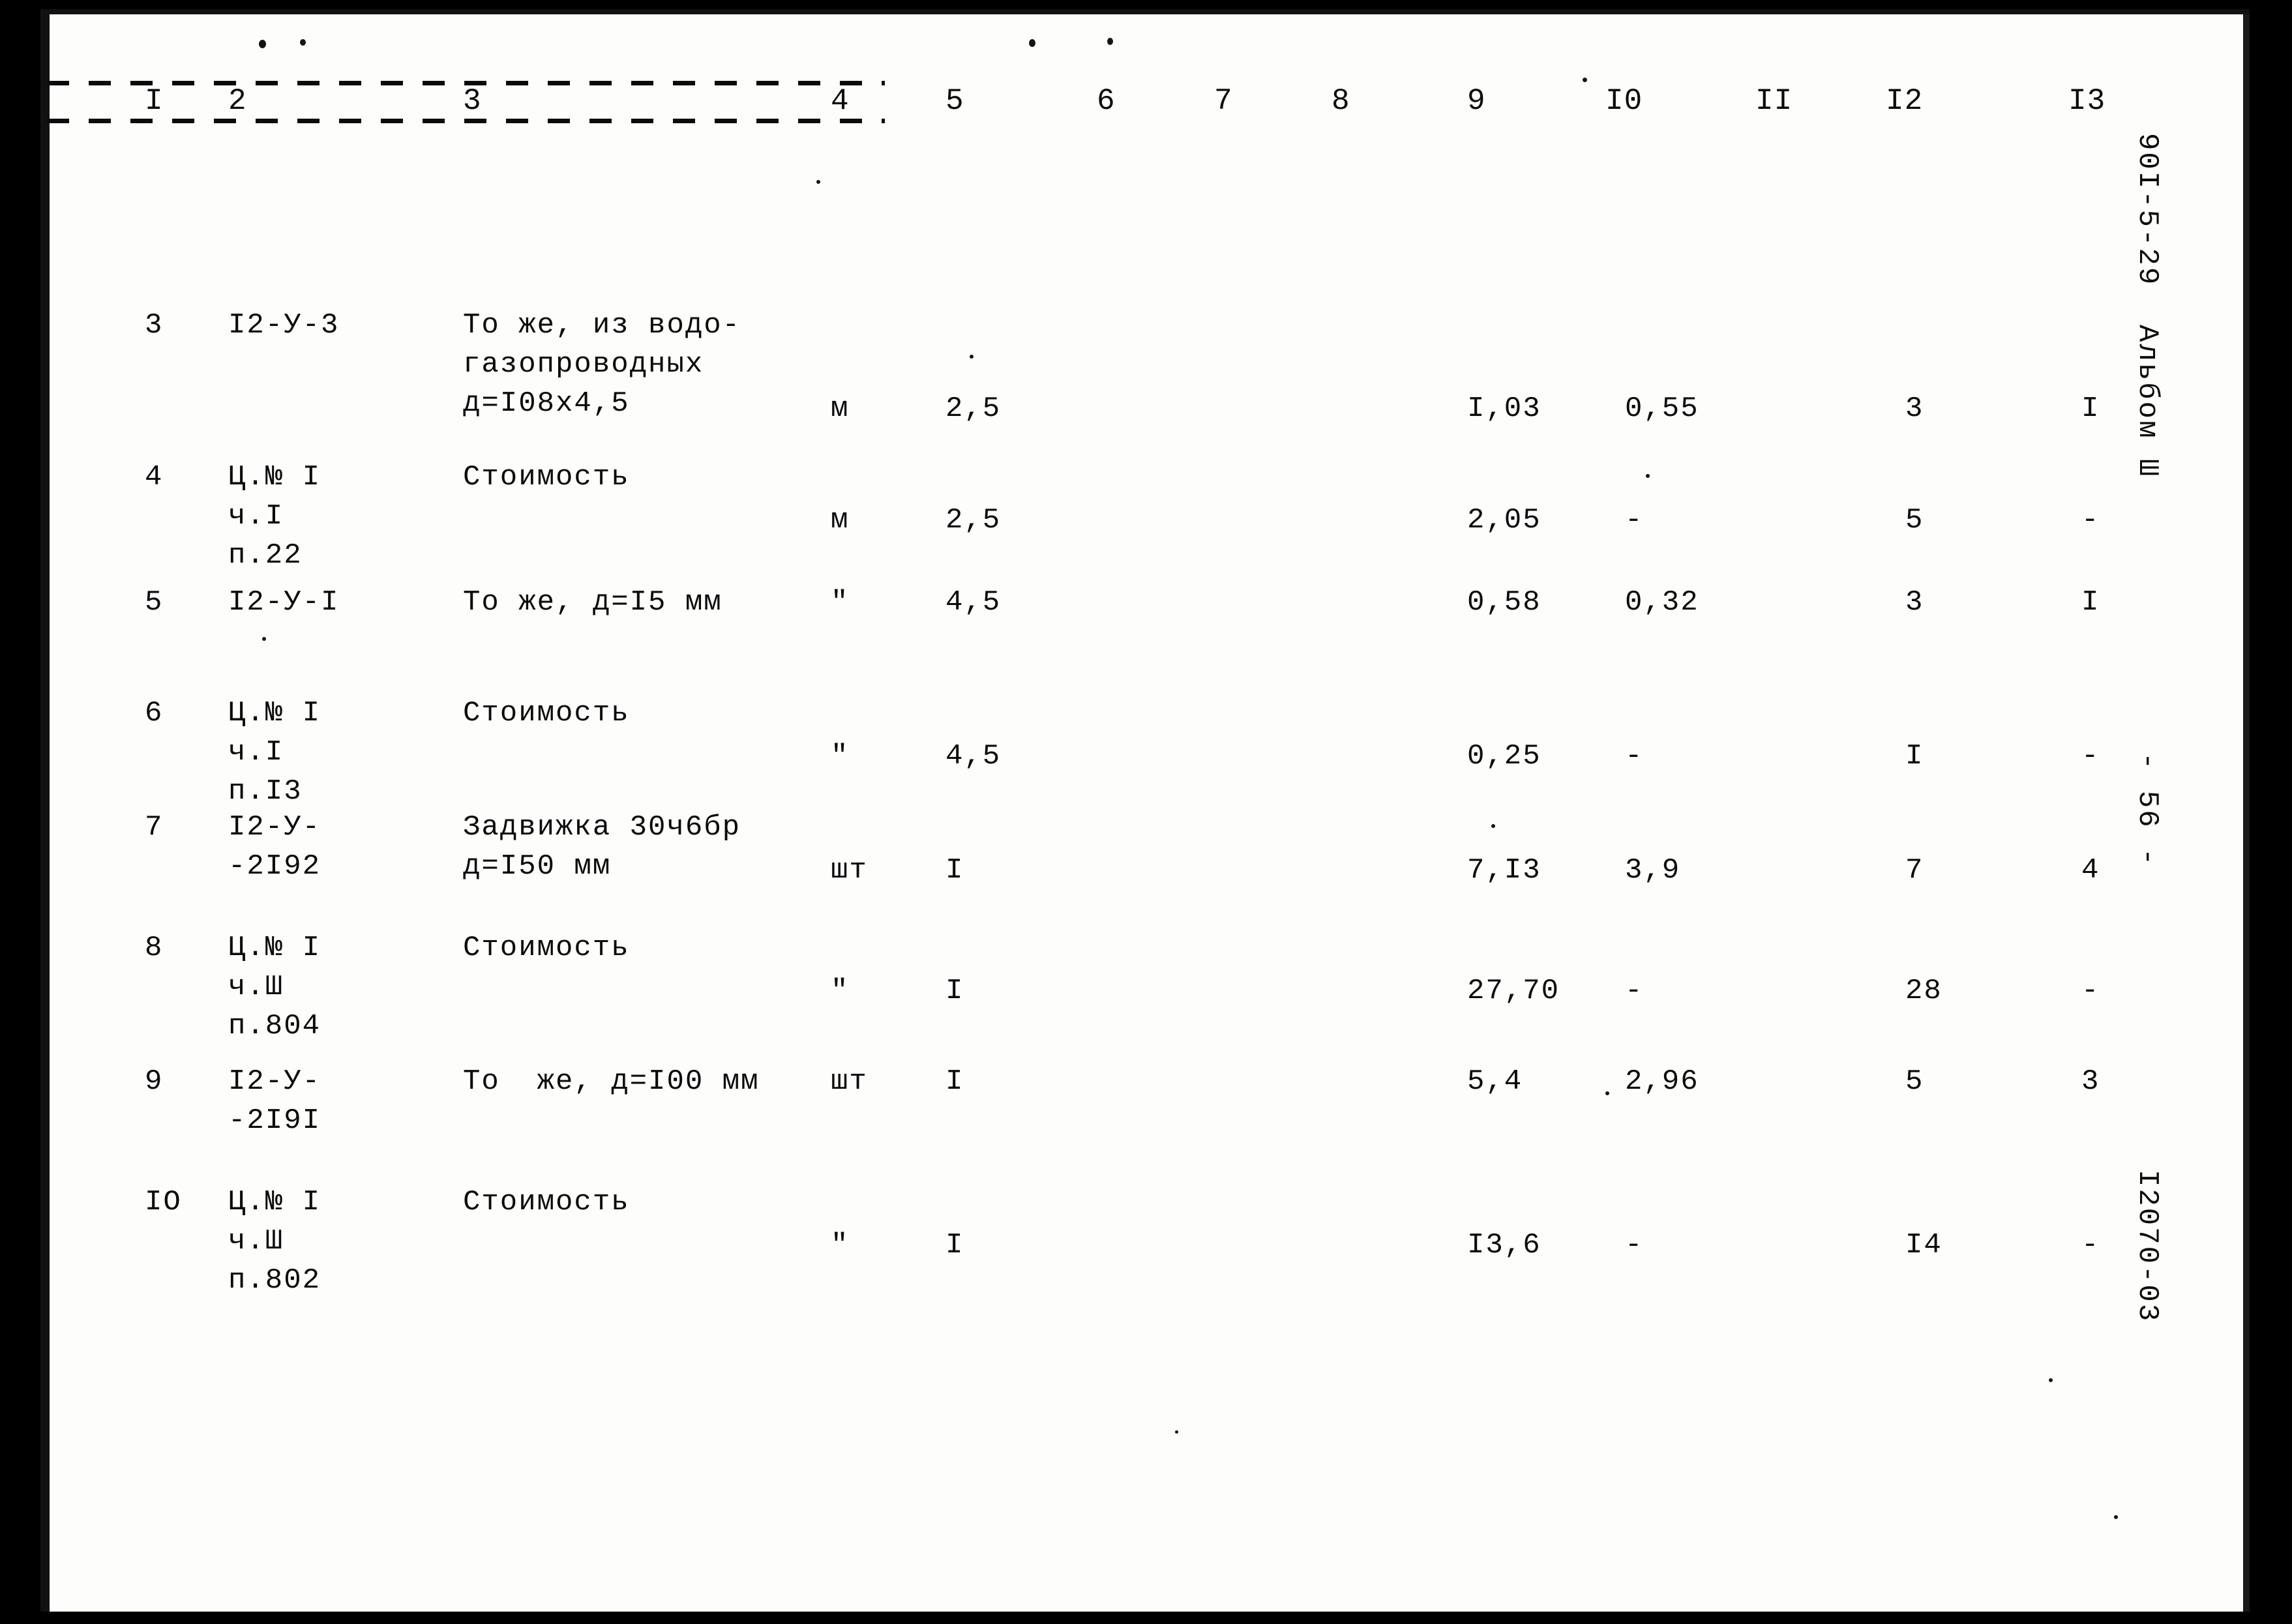  I want to click on cell-c10: 3,9, so click(1653, 870).